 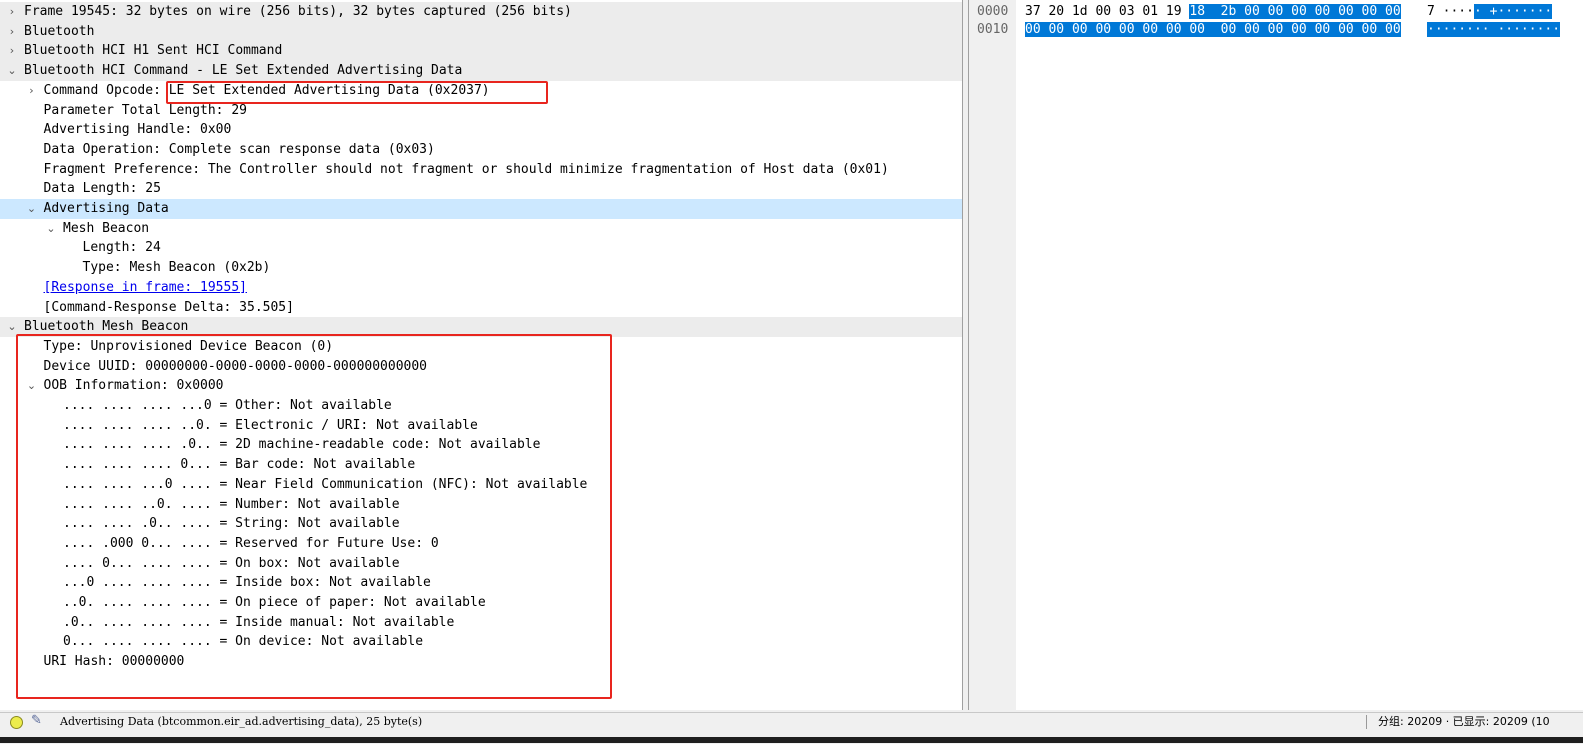 I want to click on annotation-box-opcode, so click(x=357, y=92).